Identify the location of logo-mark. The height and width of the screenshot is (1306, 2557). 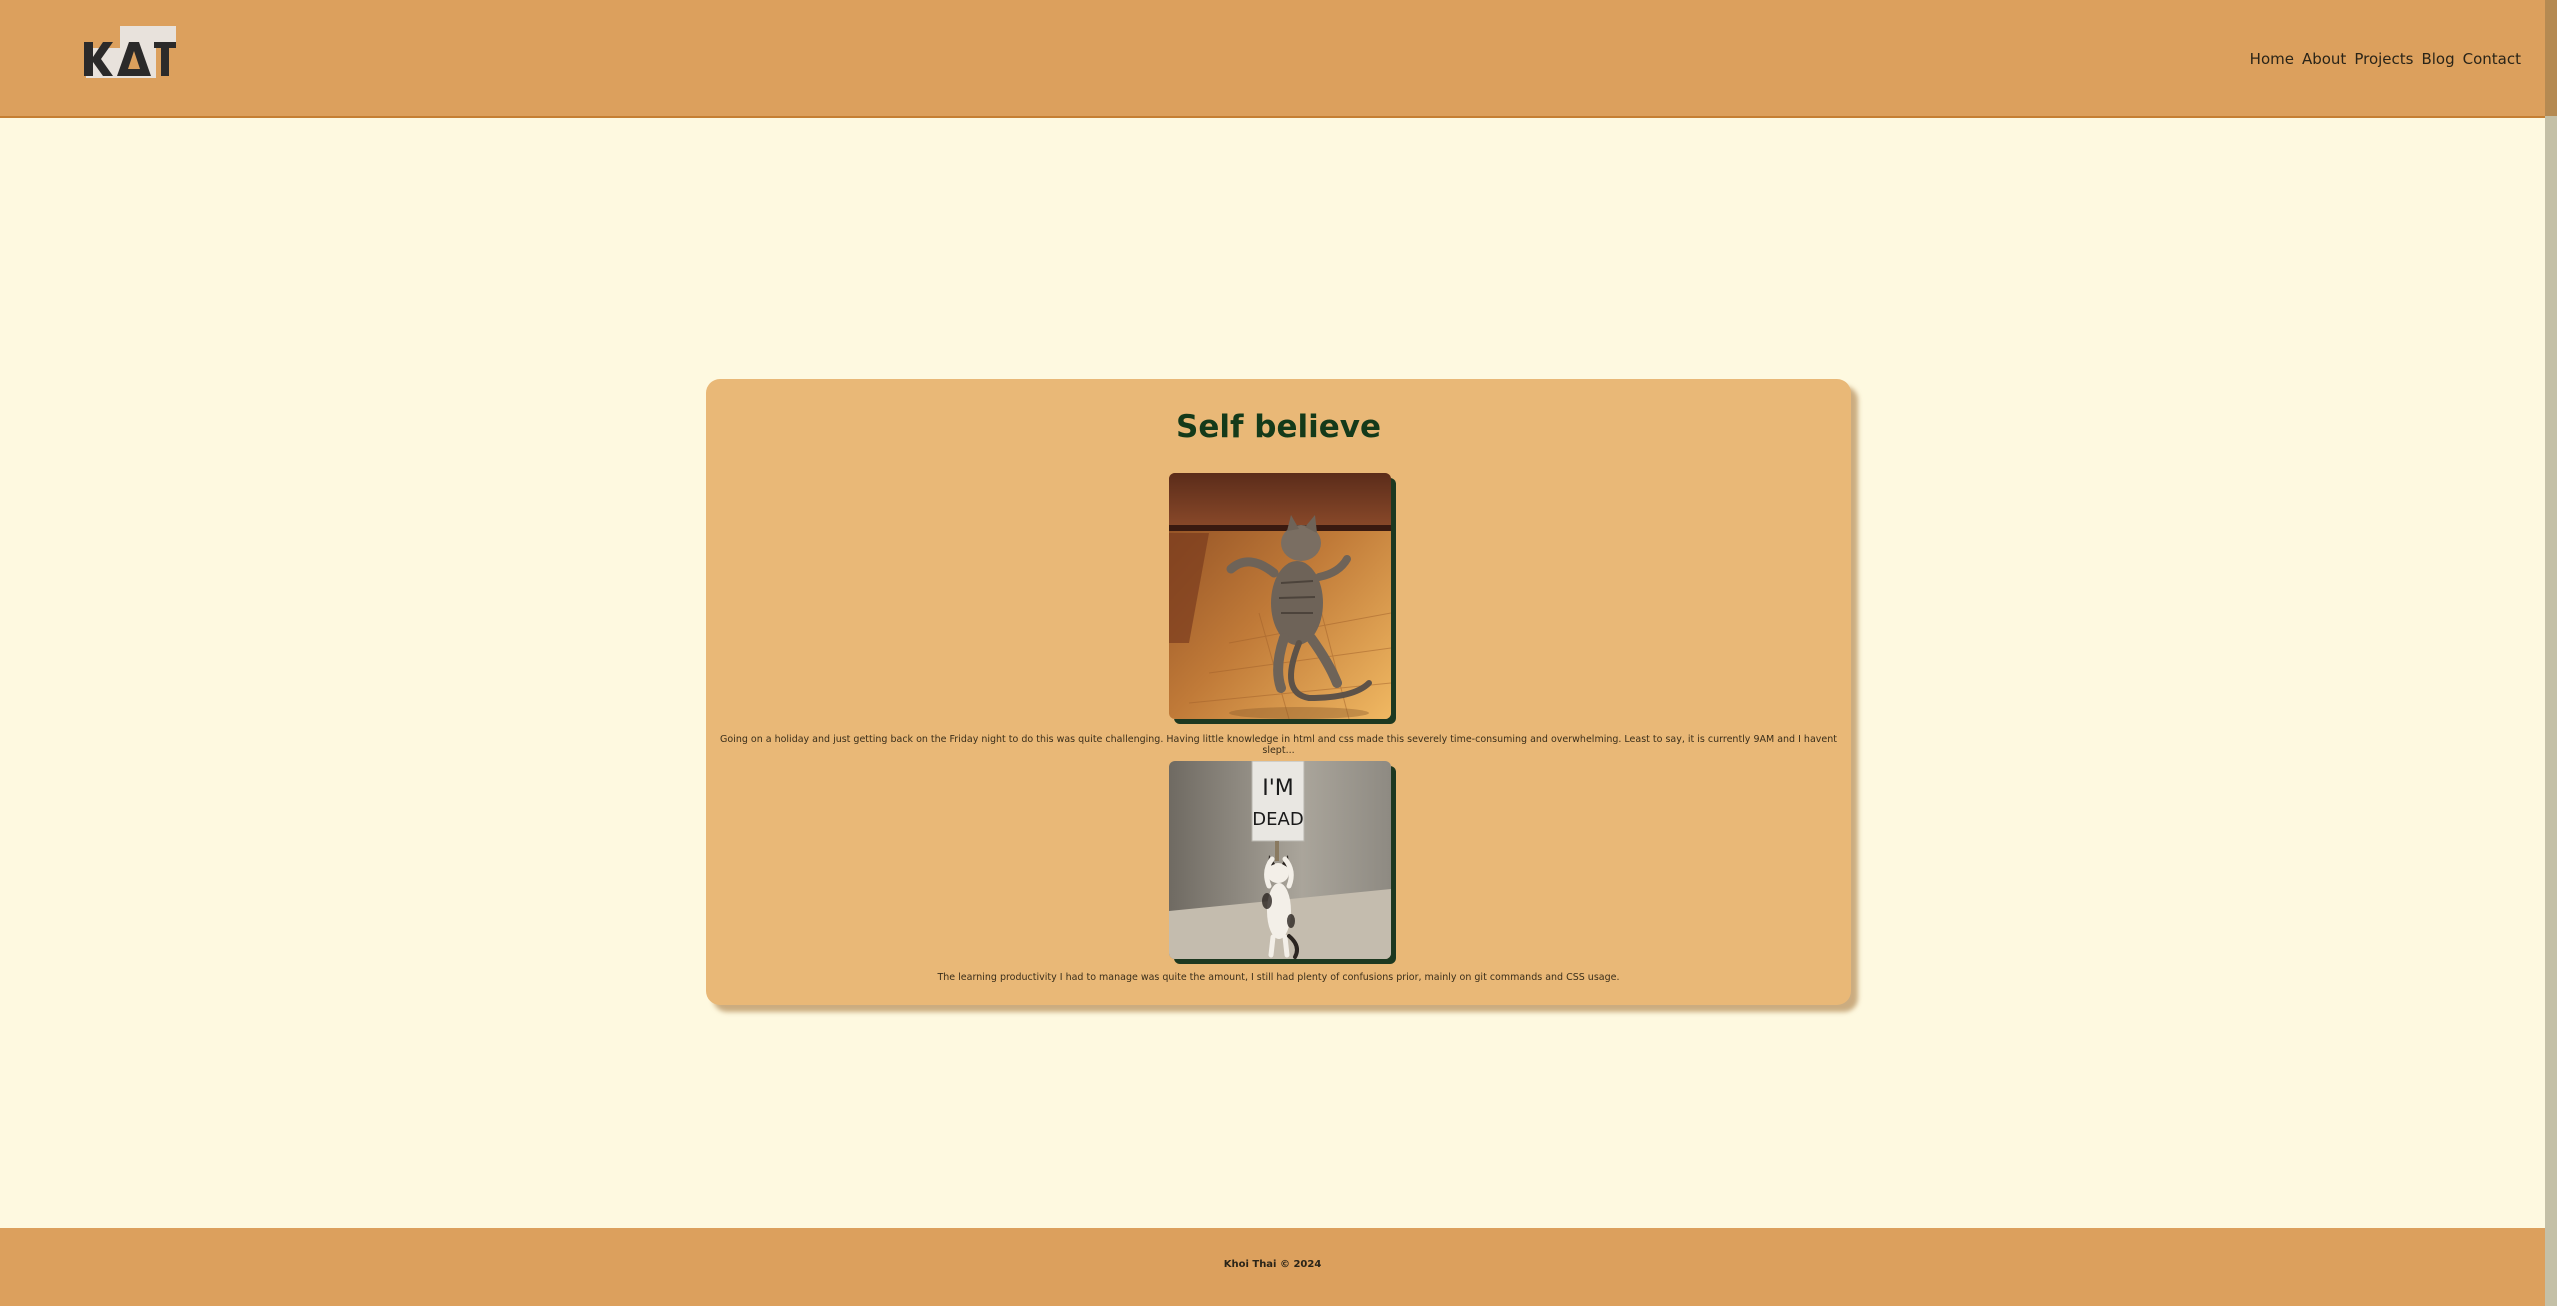
(130, 59).